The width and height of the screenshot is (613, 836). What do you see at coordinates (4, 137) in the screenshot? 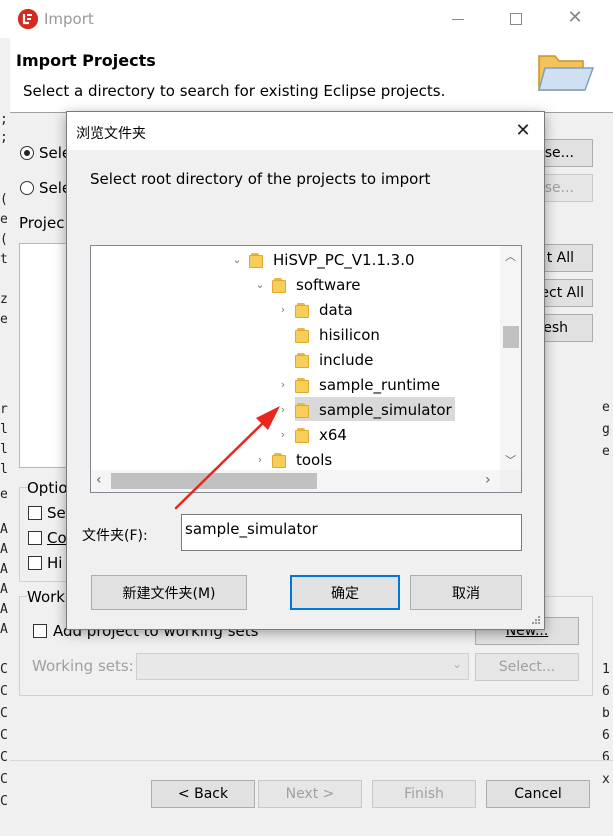
I see `fragment: ;` at bounding box center [4, 137].